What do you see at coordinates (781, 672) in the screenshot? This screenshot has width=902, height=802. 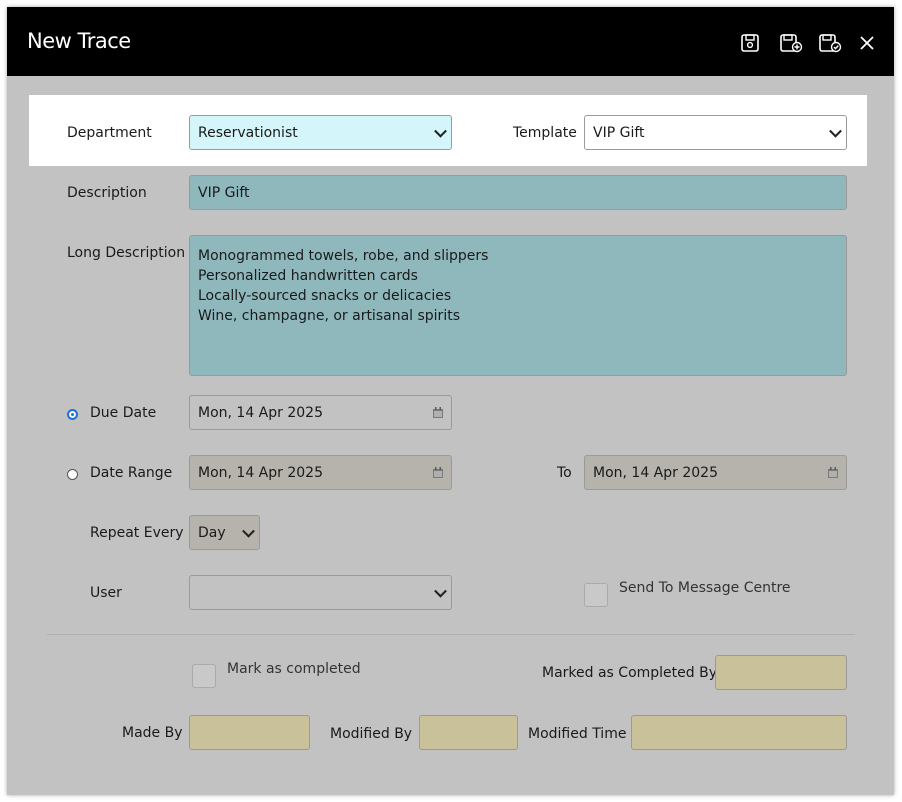 I see `marked-as-completed-by-field` at bounding box center [781, 672].